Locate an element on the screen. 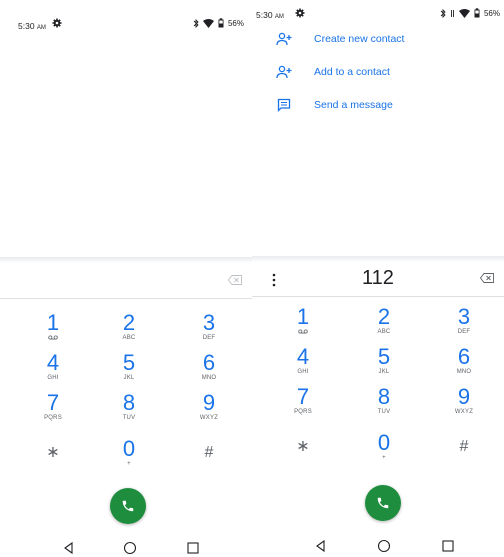  dialed-digits: 112 is located at coordinates (378, 278).